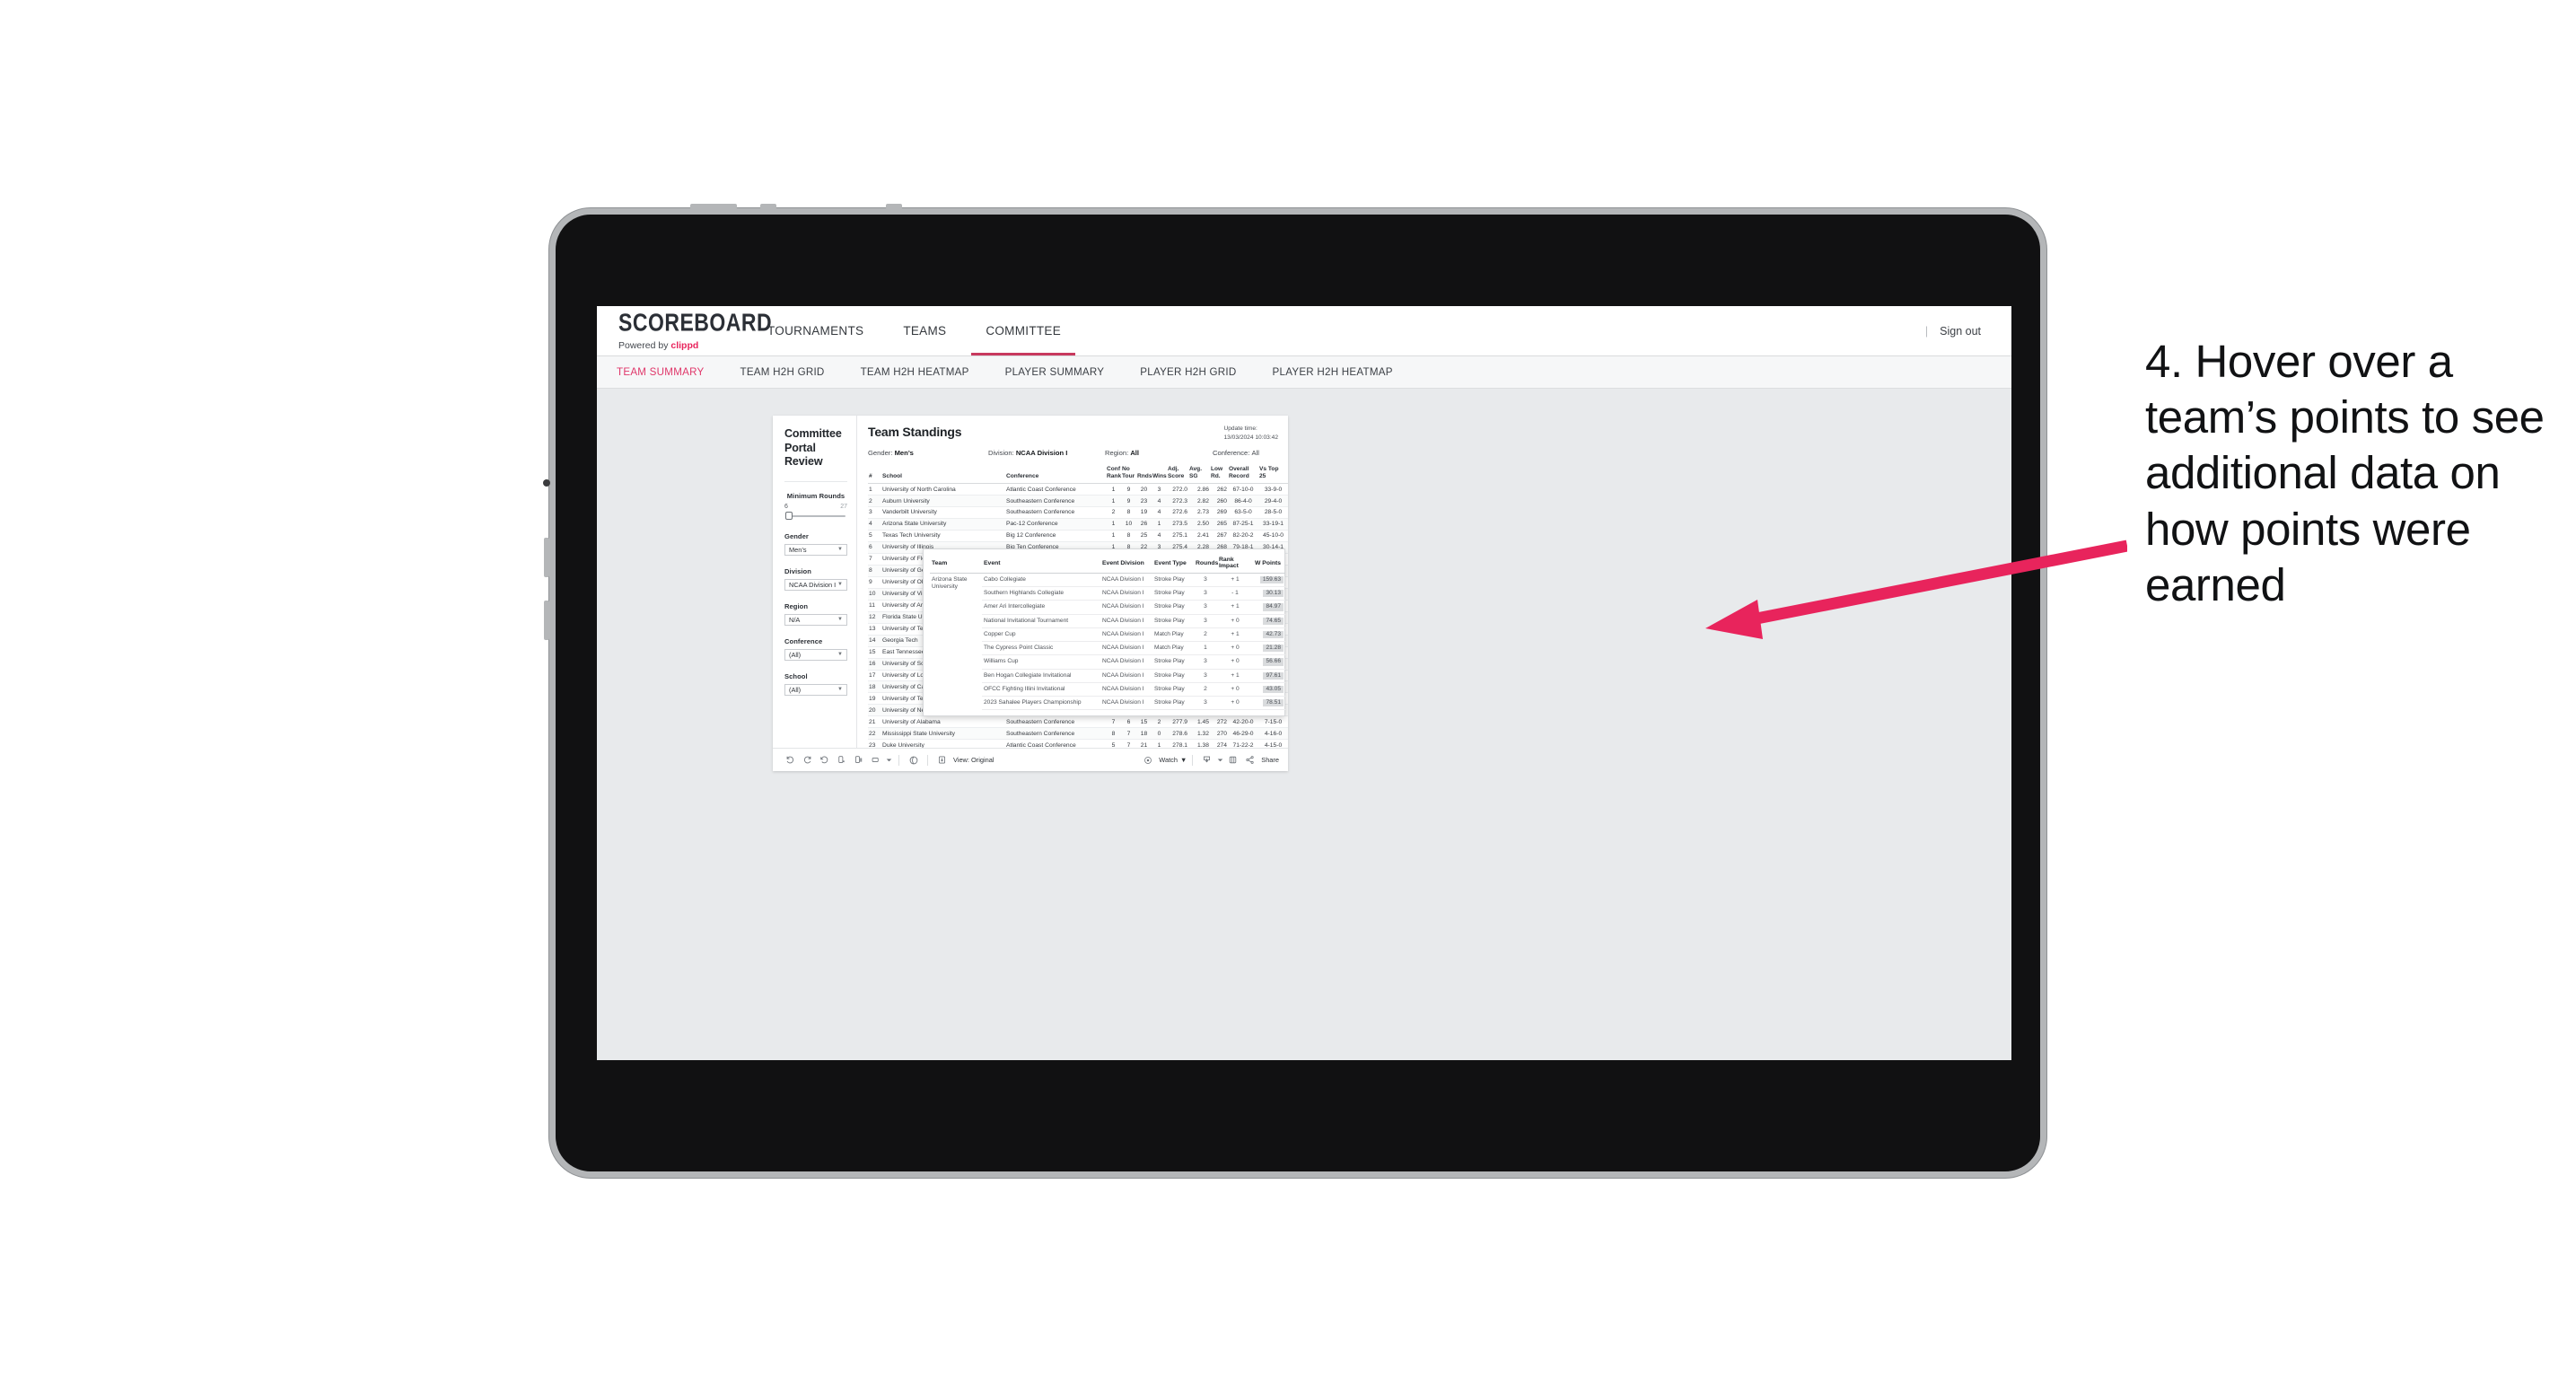  What do you see at coordinates (841, 760) in the screenshot?
I see `refresh-data-icon` at bounding box center [841, 760].